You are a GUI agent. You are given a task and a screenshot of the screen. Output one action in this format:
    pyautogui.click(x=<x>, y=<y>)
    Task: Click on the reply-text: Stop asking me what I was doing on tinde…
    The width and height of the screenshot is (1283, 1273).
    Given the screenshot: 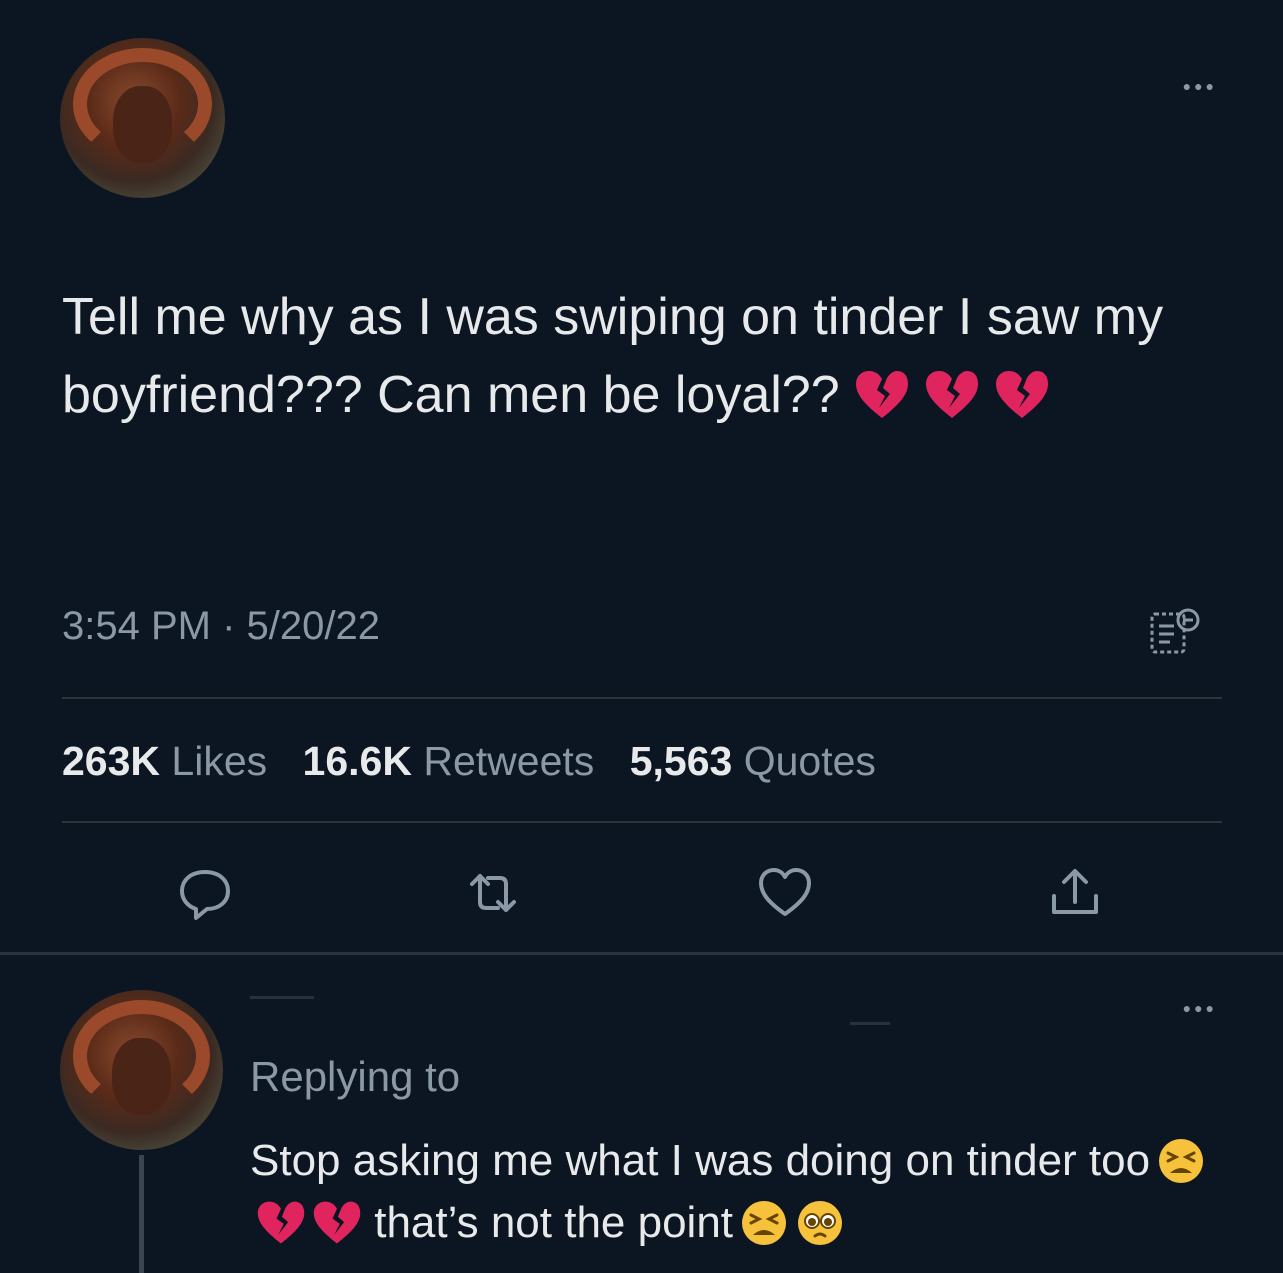 What is the action you would take?
    pyautogui.click(x=740, y=1192)
    